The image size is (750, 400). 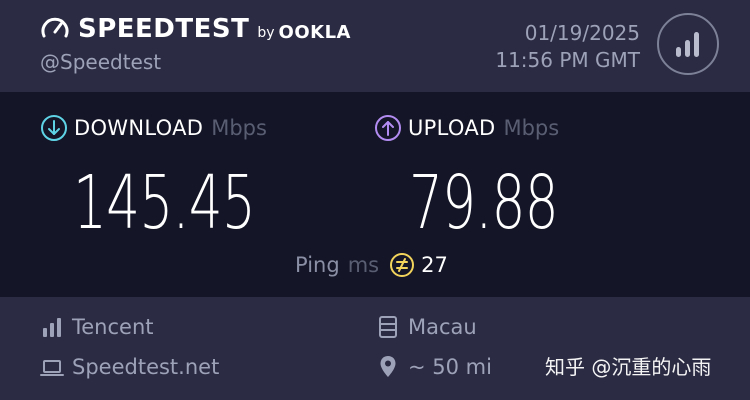 I want to click on isp-info: Tencent, so click(x=97, y=327).